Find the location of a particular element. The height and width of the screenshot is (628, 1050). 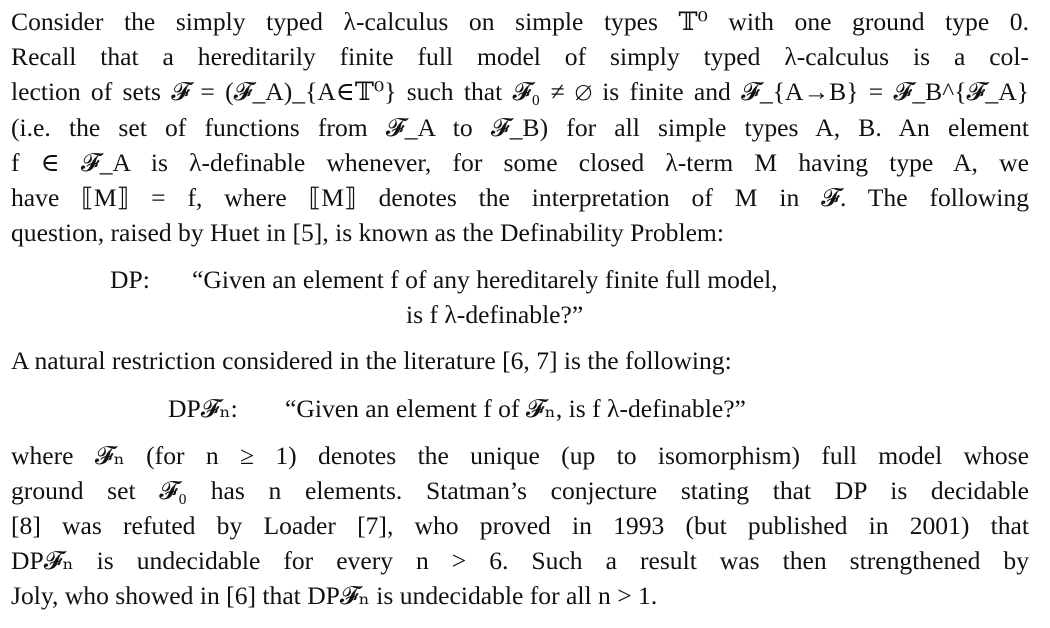

dp-label: DP: is located at coordinates (130, 280).